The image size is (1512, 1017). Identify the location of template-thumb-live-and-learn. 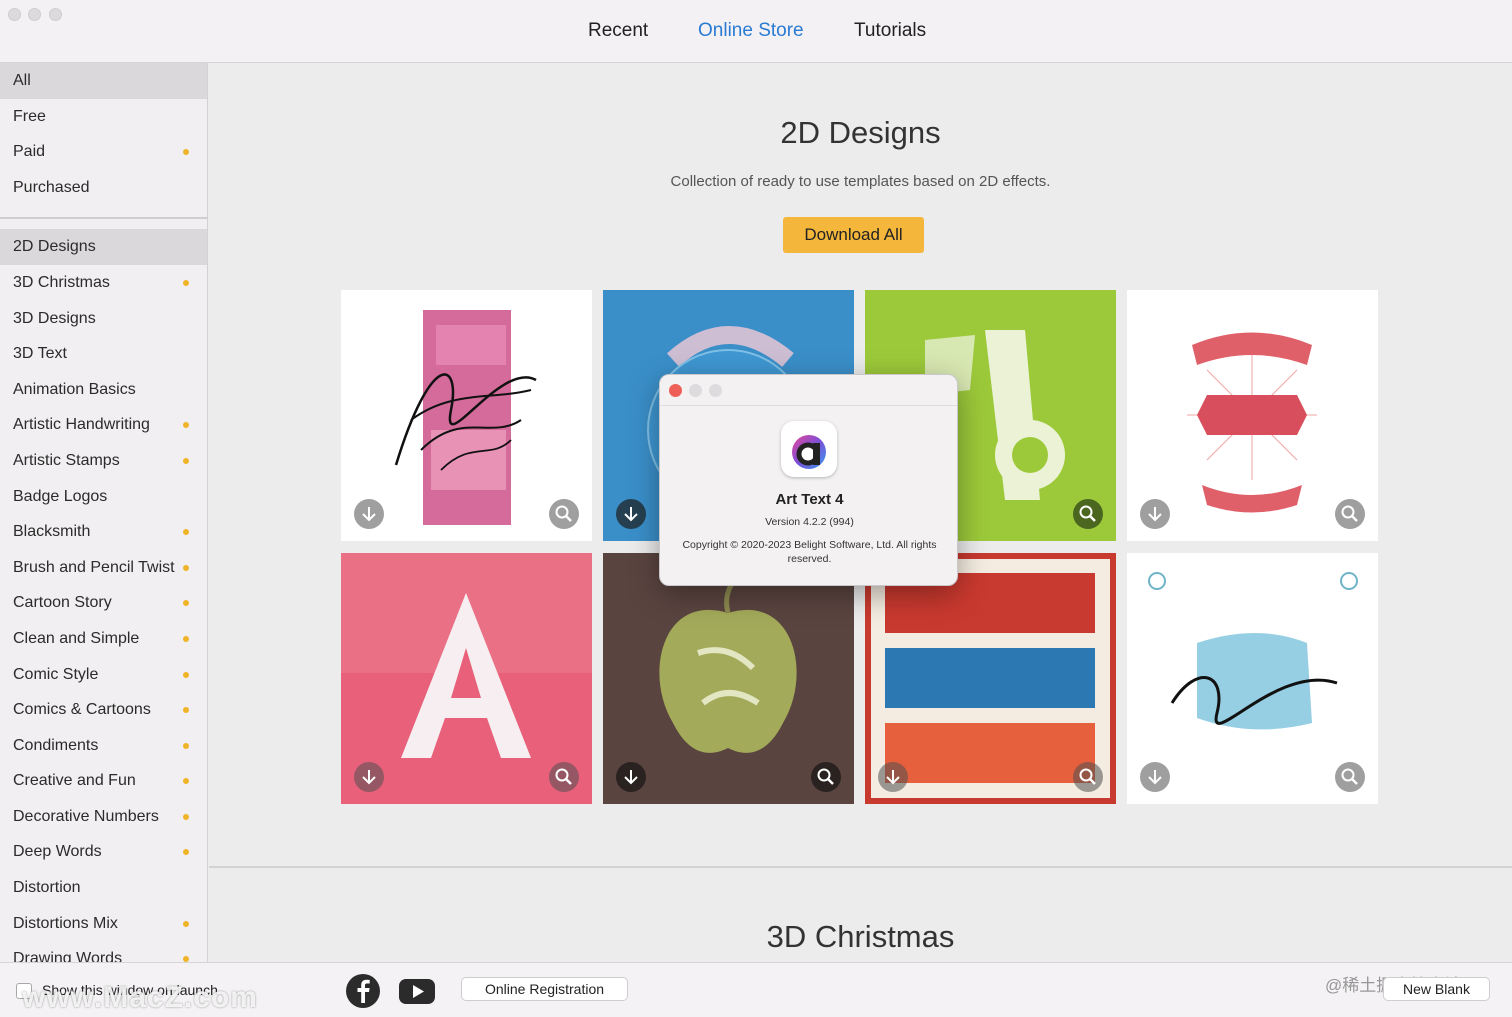
(728, 678).